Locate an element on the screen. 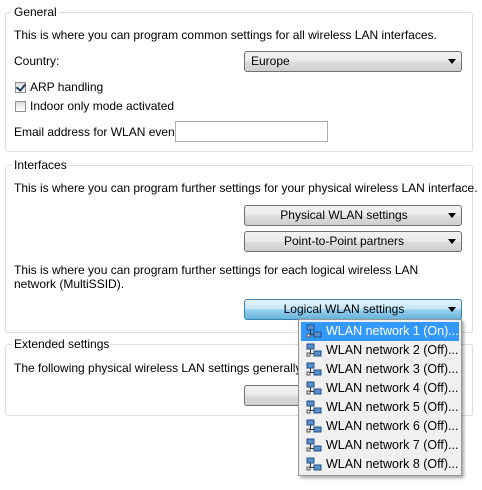 Image resolution: width=482 pixels, height=490 pixels. arp-checkbox is located at coordinates (21, 87).